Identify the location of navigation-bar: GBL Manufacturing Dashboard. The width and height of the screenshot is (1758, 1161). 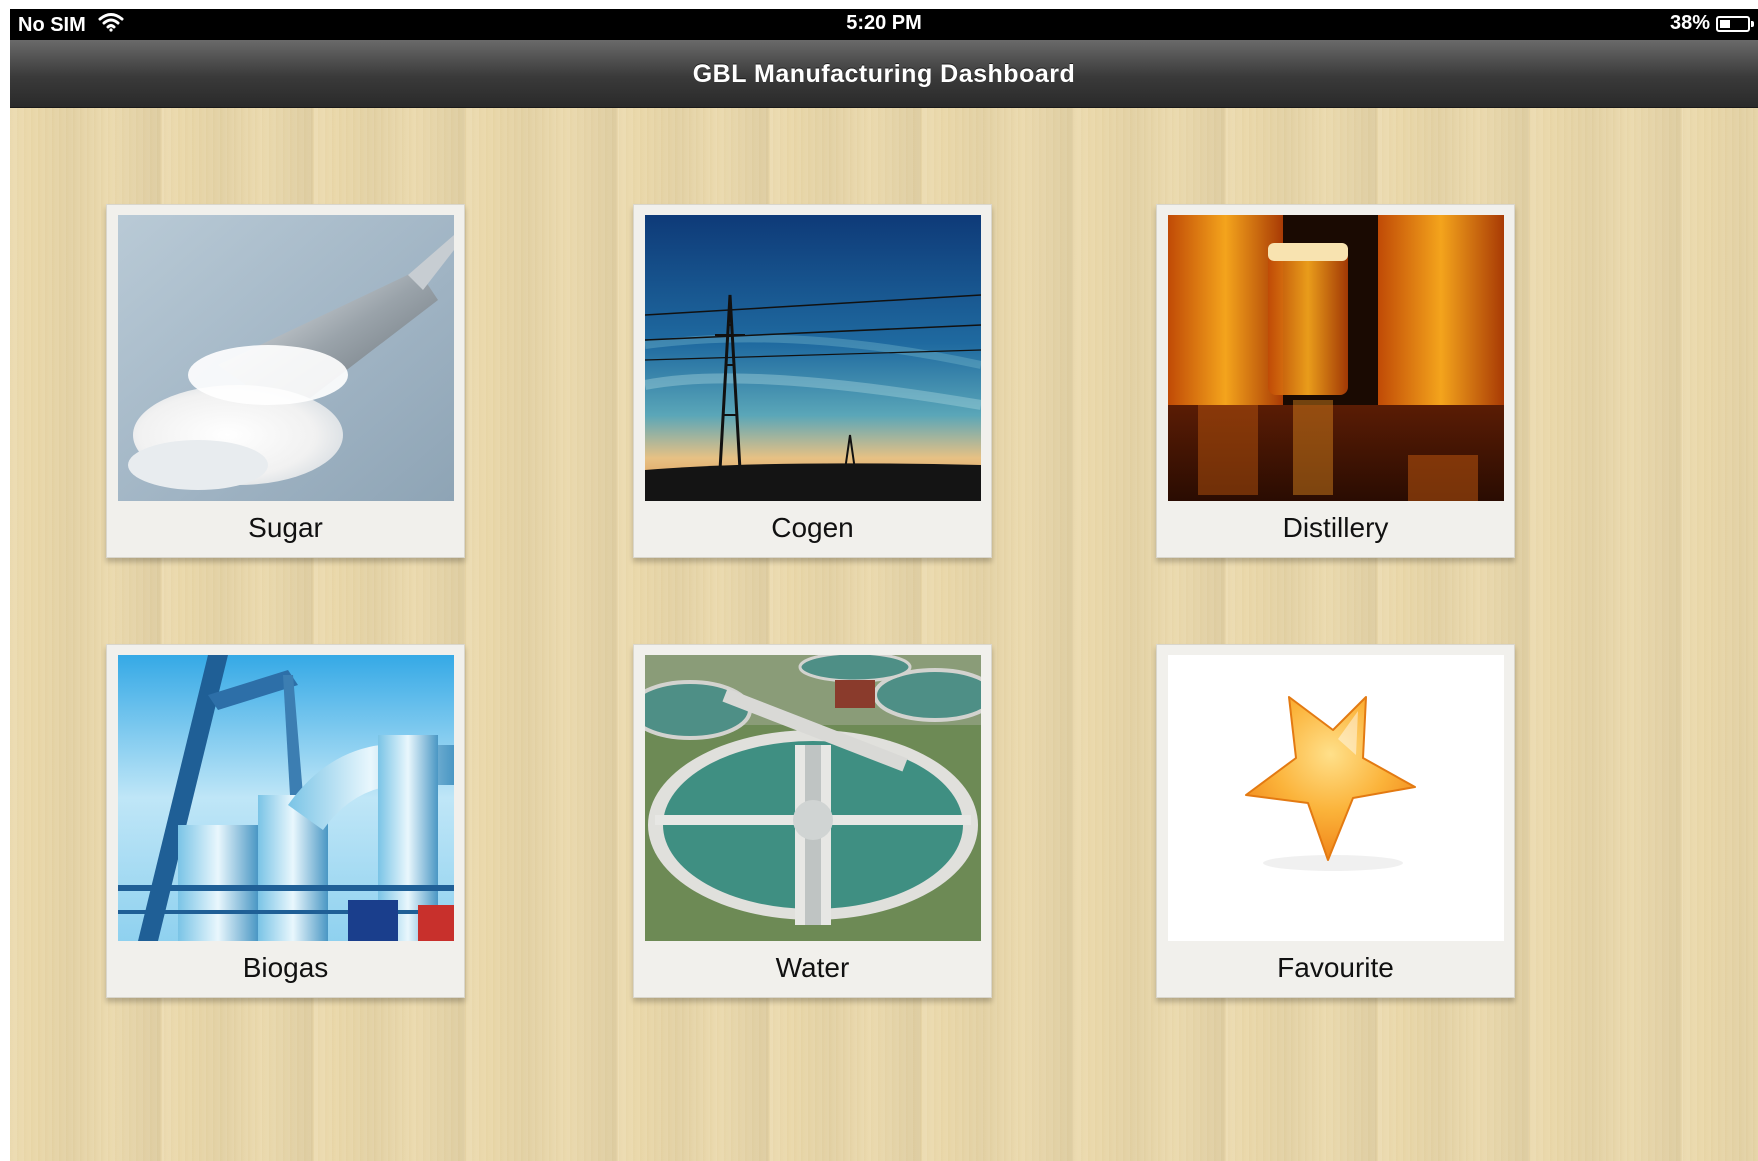
(884, 74).